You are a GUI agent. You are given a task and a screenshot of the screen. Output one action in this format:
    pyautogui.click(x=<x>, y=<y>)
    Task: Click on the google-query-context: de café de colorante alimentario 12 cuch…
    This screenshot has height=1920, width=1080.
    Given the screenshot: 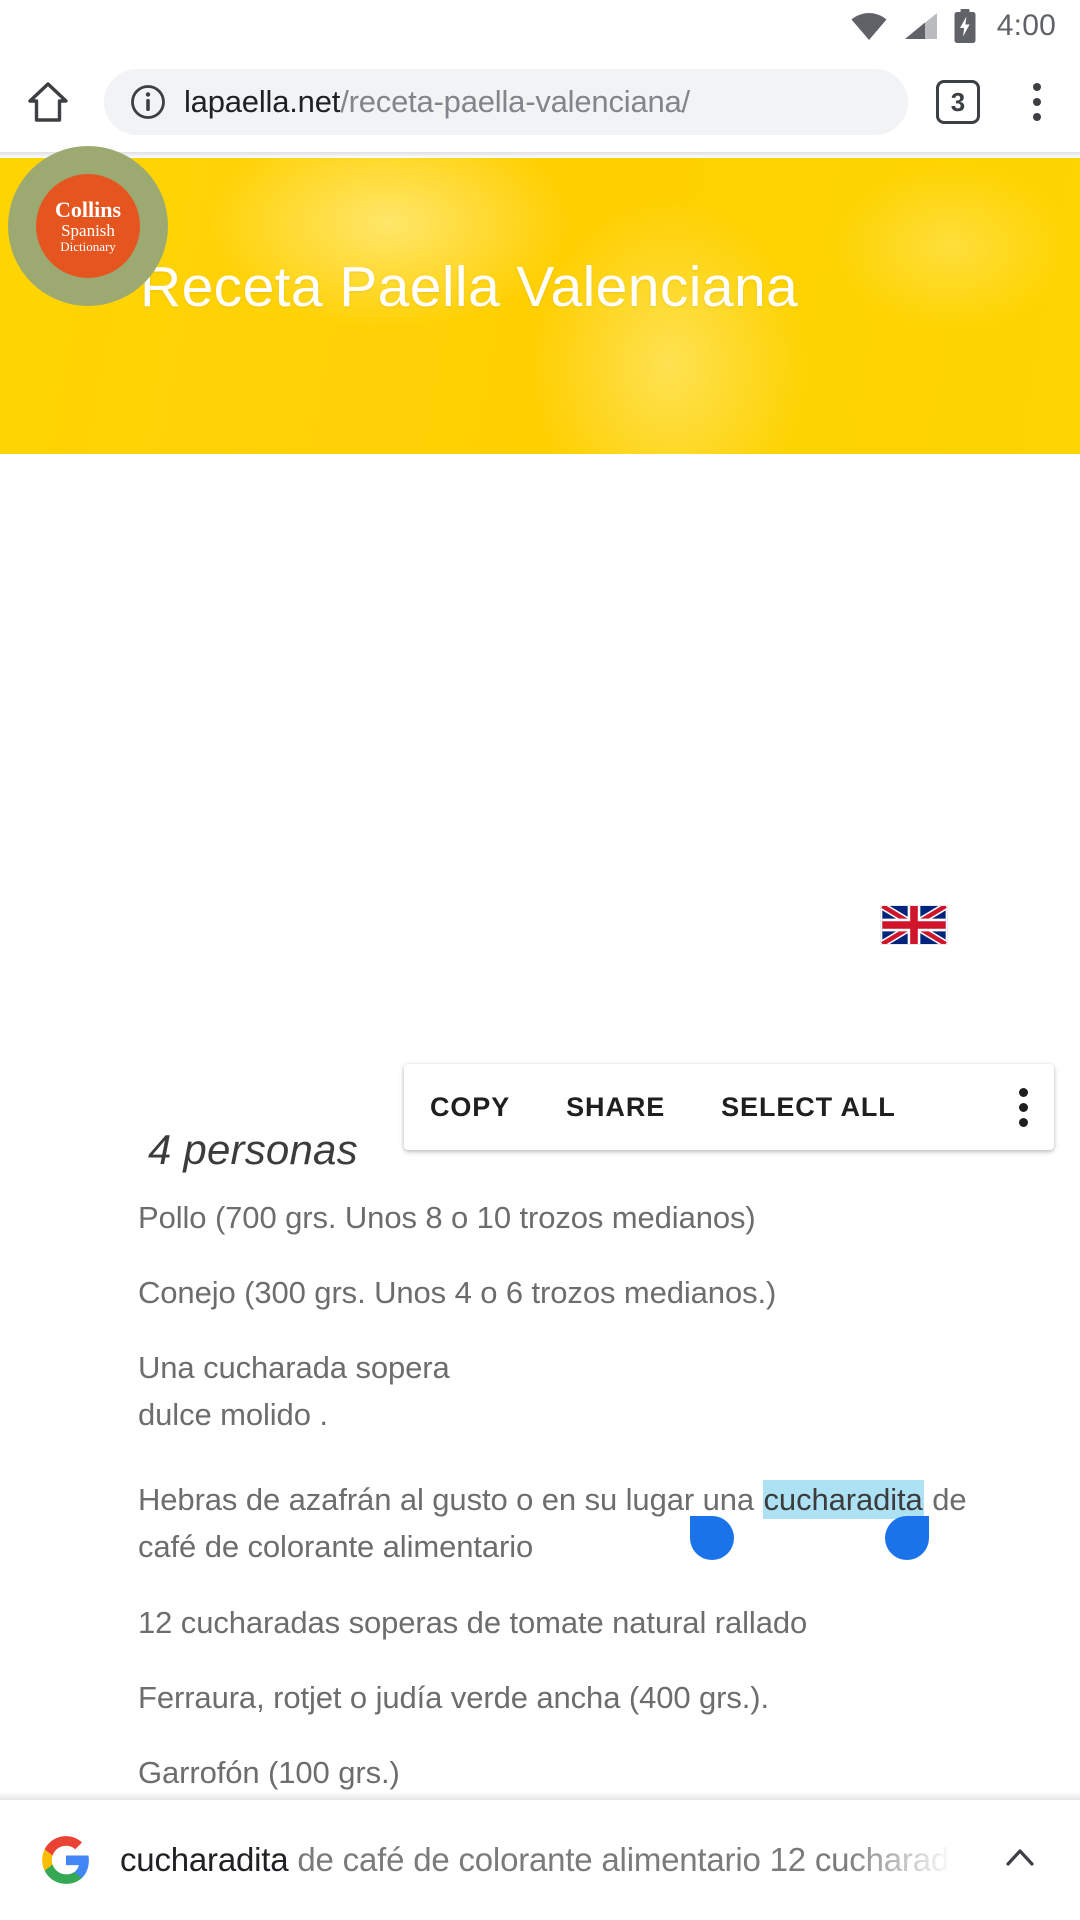 What is the action you would take?
    pyautogui.click(x=625, y=1859)
    